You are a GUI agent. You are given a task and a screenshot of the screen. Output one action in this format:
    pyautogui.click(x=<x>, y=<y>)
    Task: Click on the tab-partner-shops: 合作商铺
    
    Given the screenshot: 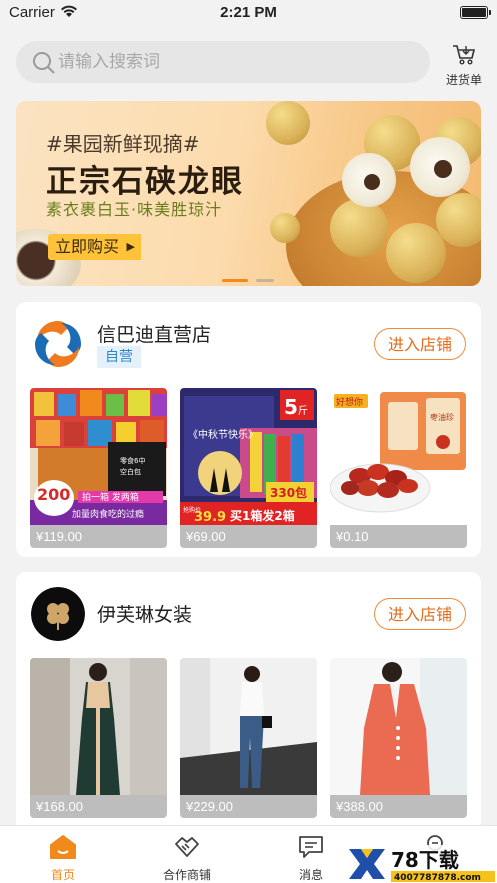 What is the action you would take?
    pyautogui.click(x=187, y=854)
    